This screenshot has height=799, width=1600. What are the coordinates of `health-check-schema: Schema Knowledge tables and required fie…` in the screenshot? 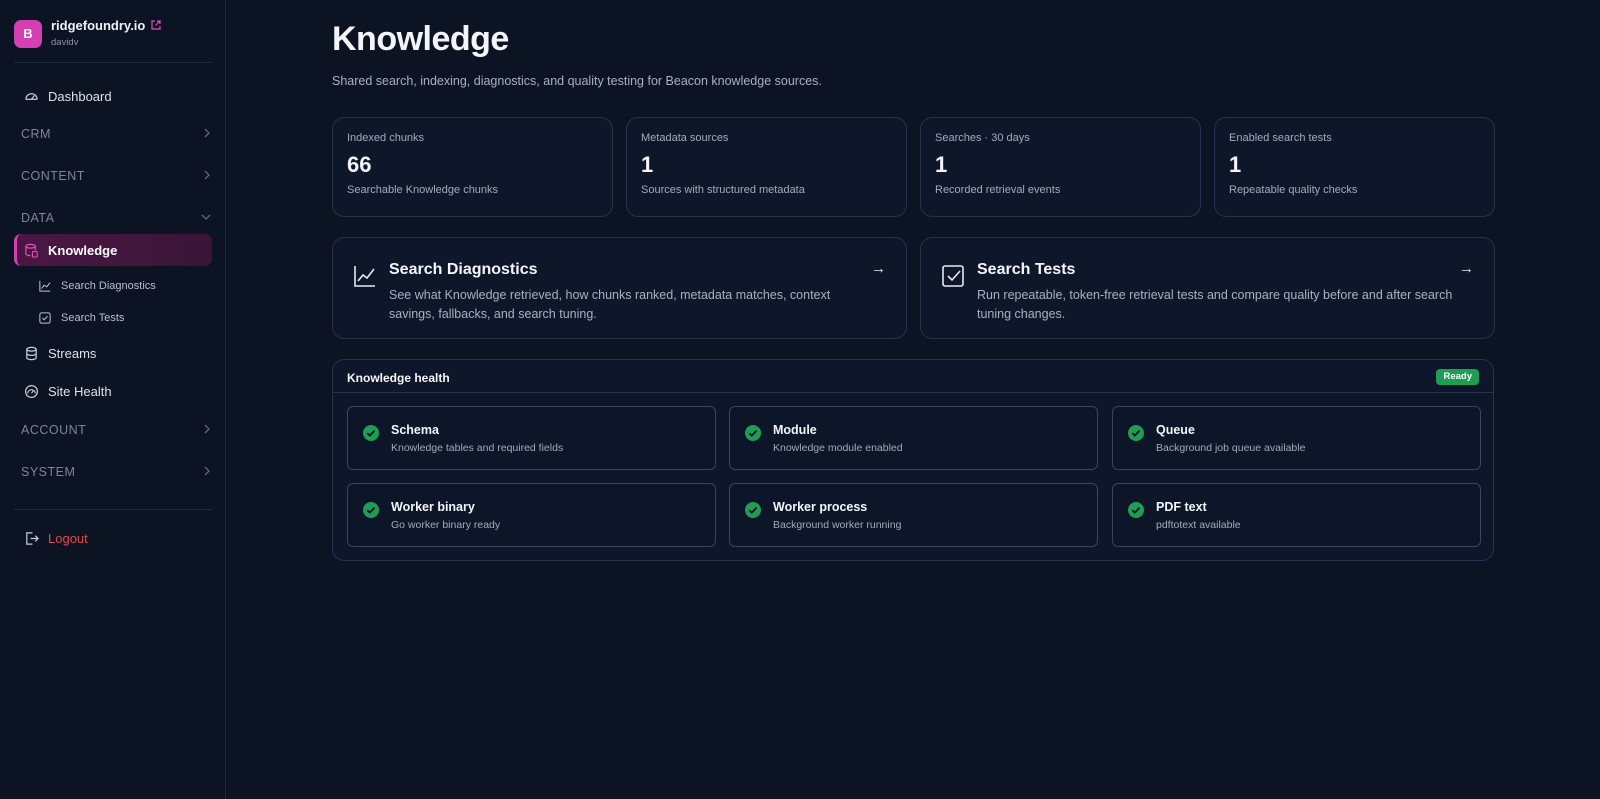 It's located at (531, 438).